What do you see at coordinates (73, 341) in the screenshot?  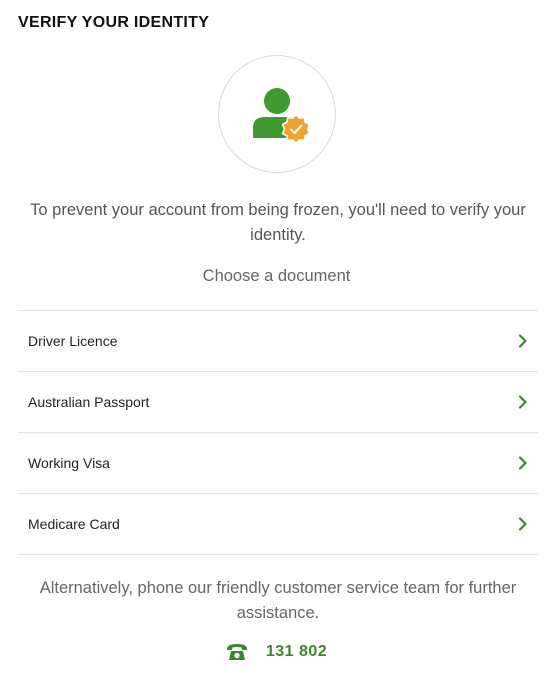 I see `document-option-label: Driver Licence` at bounding box center [73, 341].